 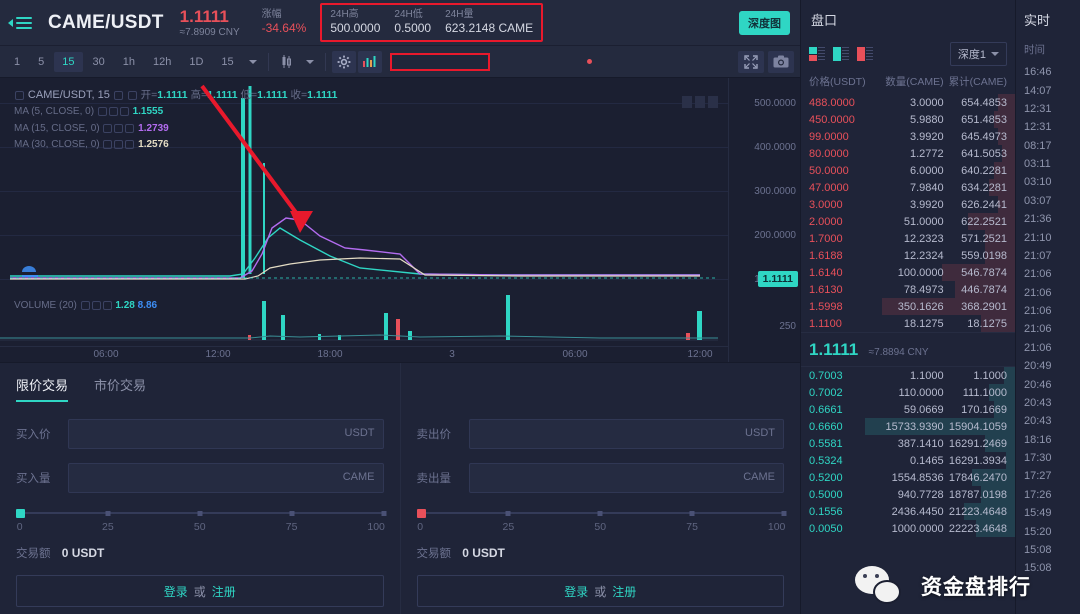 What do you see at coordinates (129, 62) in the screenshot?
I see `timeframe-1h: 1h` at bounding box center [129, 62].